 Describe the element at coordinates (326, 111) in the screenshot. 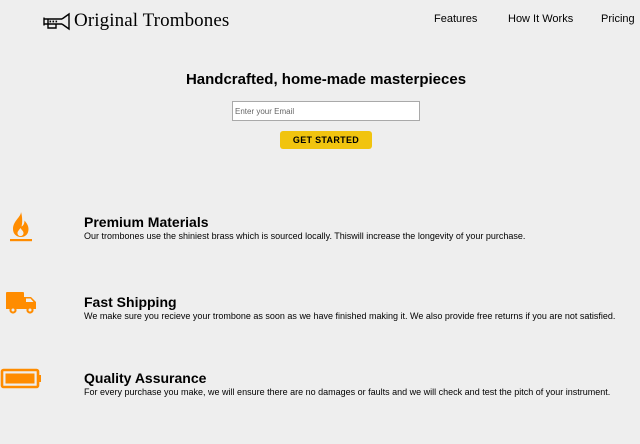

I see `email-input` at that location.